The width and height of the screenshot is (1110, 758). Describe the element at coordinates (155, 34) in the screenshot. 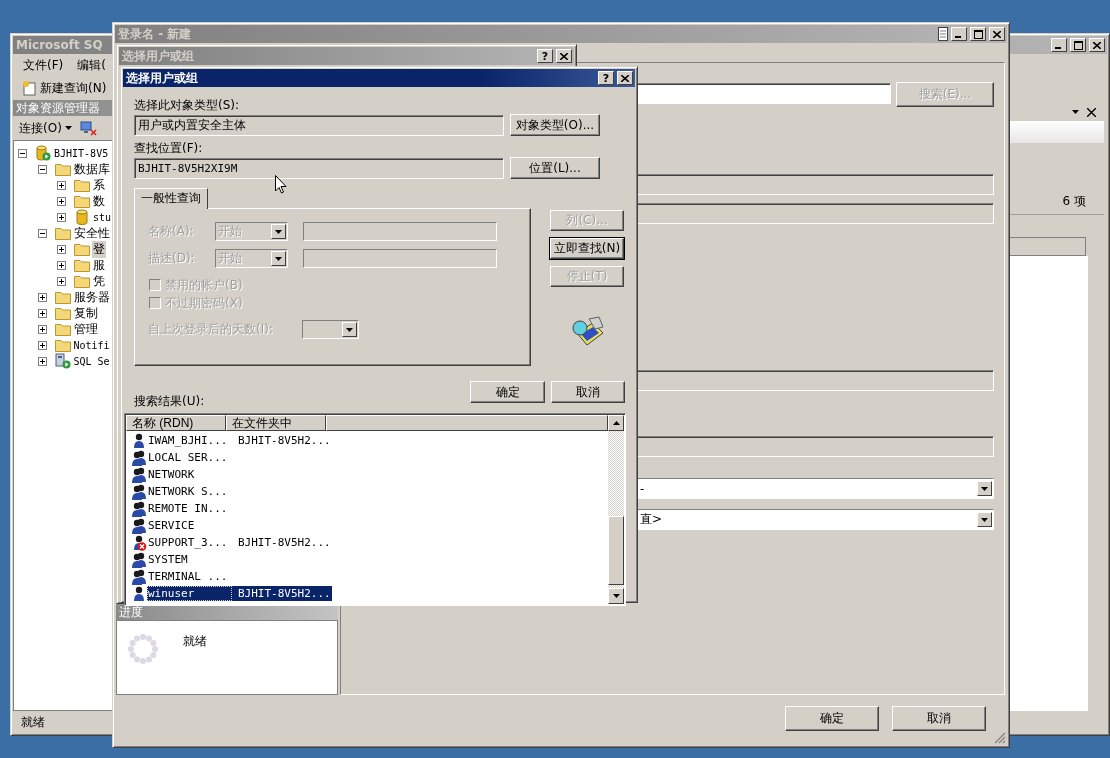

I see `window-title: 登录名 - 新建` at that location.